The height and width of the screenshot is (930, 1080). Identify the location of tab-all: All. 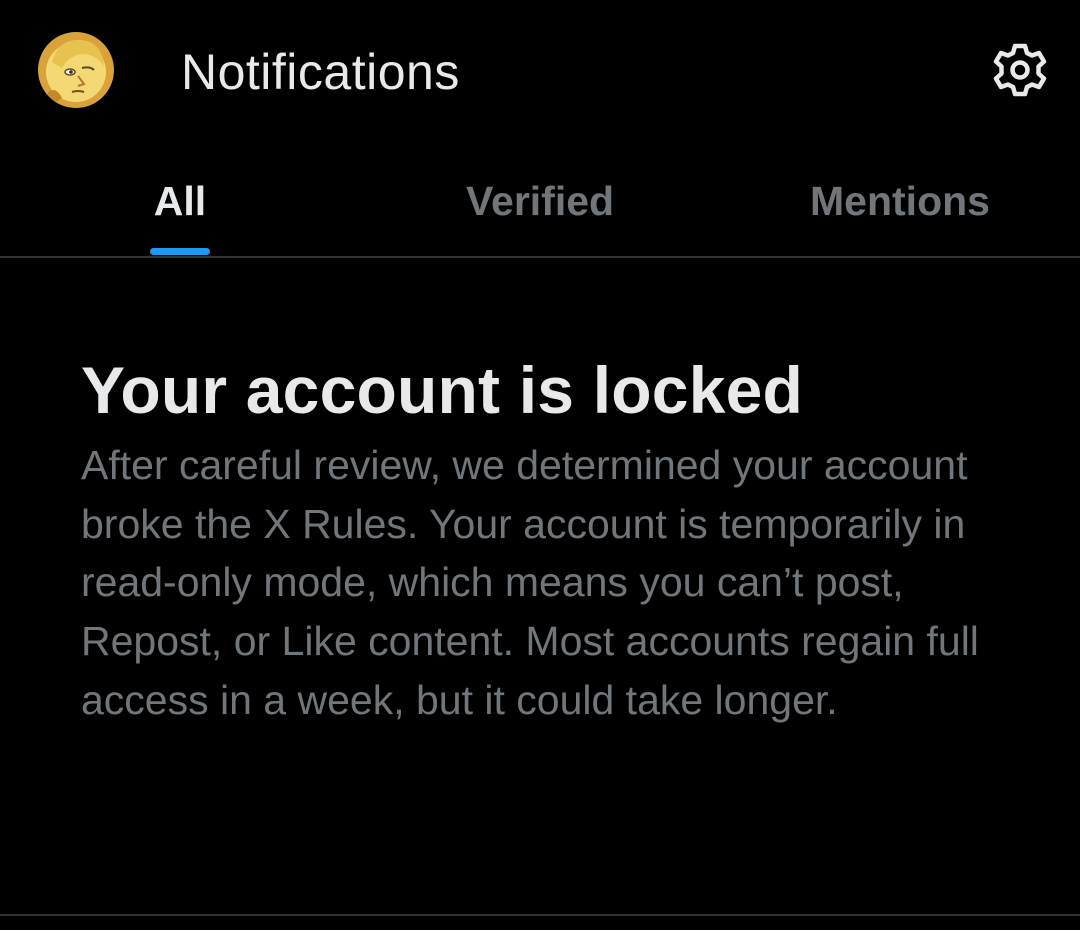
(180, 198).